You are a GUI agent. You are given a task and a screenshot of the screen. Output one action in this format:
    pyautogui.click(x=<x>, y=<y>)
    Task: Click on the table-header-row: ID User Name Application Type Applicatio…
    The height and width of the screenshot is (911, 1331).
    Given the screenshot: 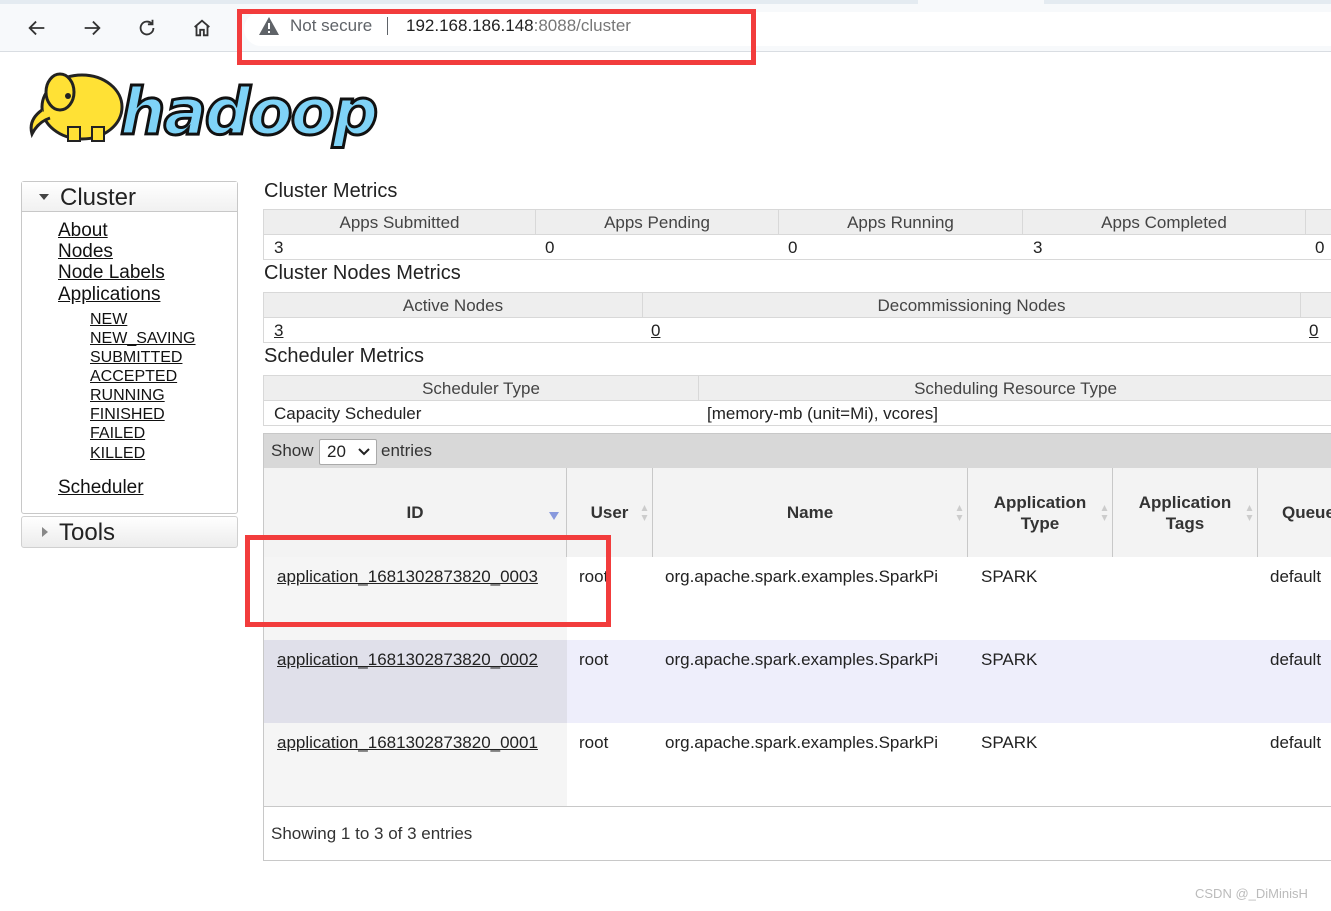 What is the action you would take?
    pyautogui.click(x=797, y=513)
    